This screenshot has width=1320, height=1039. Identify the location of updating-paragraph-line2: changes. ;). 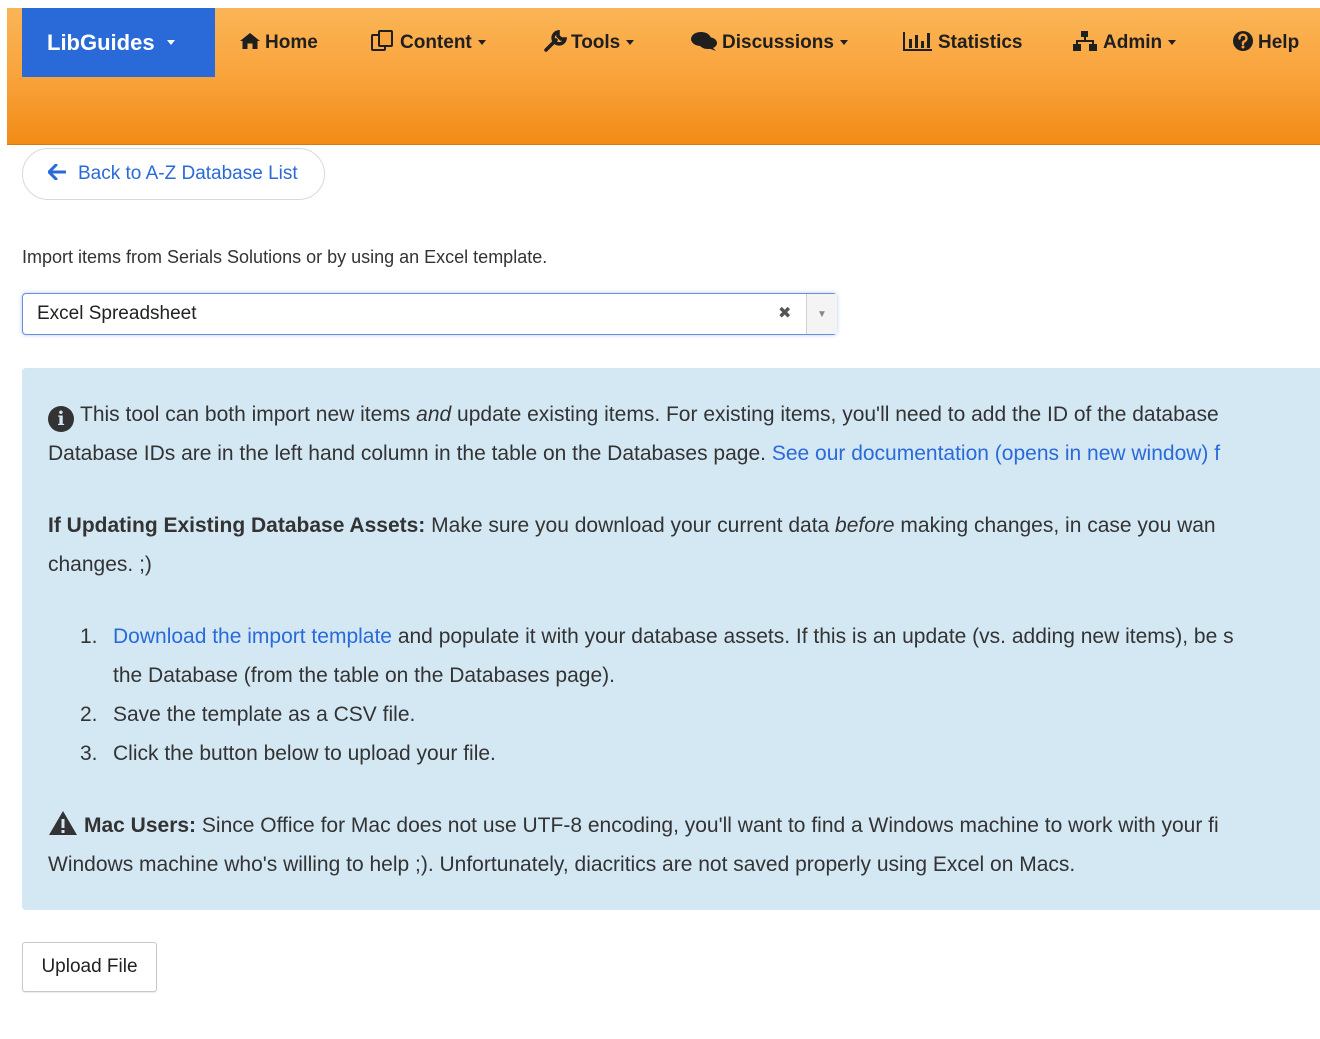
(100, 564).